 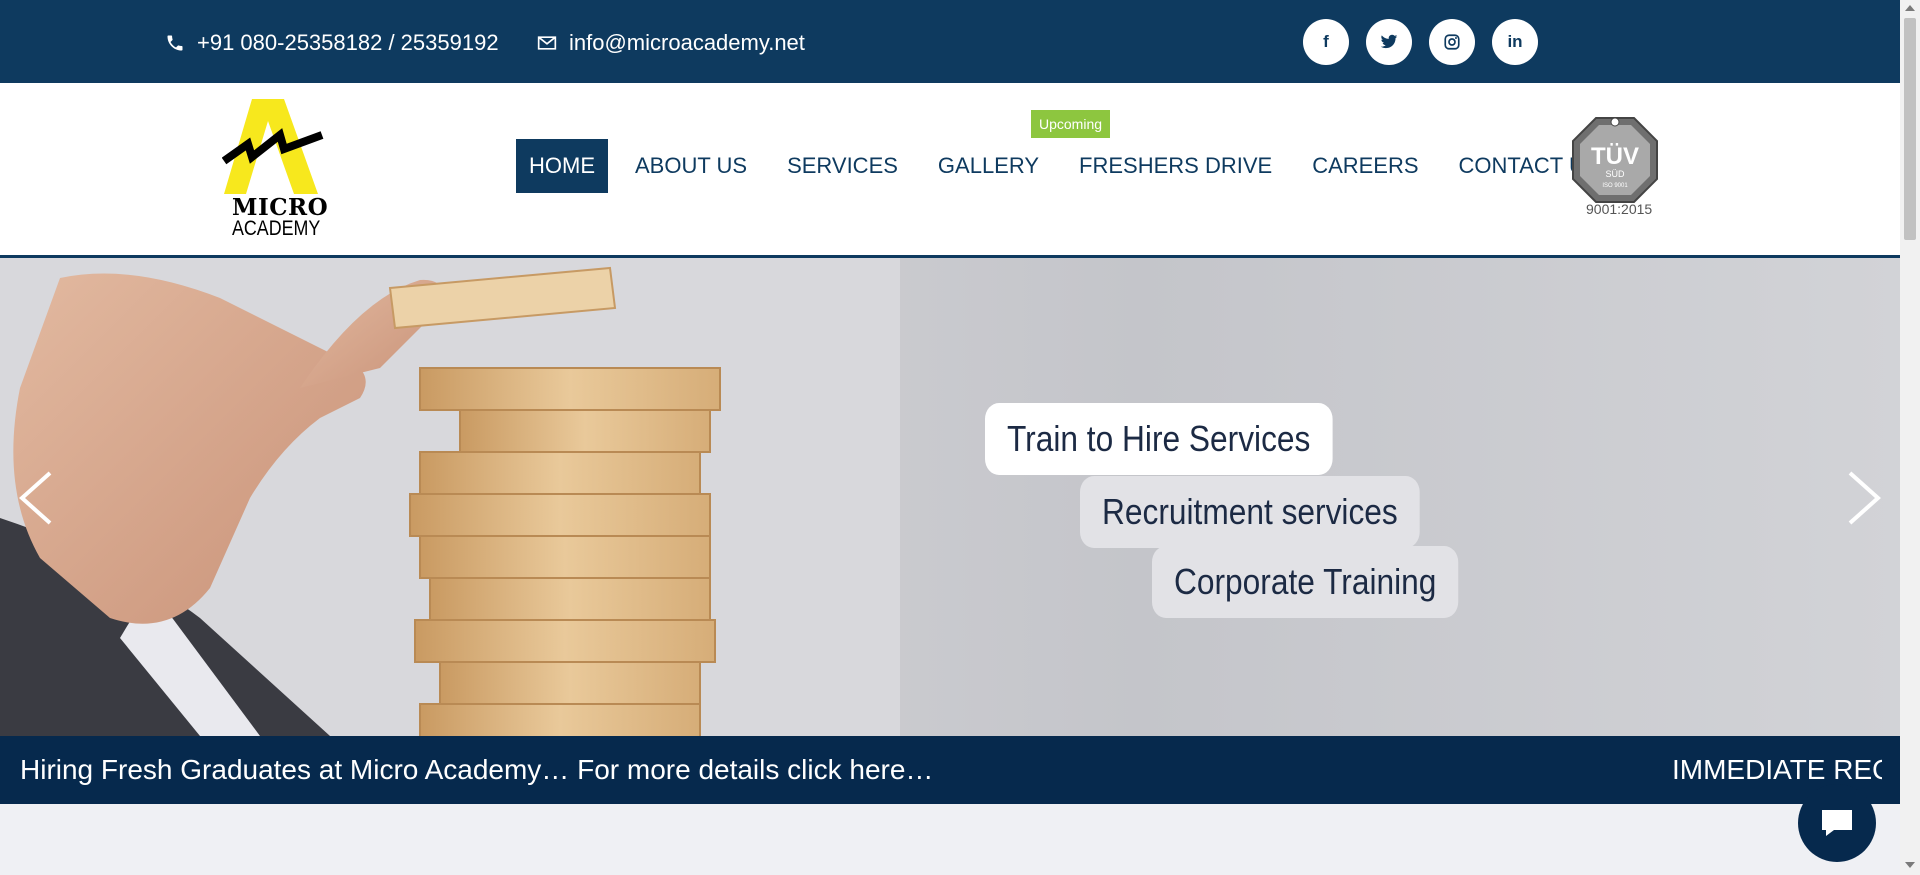 What do you see at coordinates (276, 228) in the screenshot?
I see `logo-line-2: ACADEMY` at bounding box center [276, 228].